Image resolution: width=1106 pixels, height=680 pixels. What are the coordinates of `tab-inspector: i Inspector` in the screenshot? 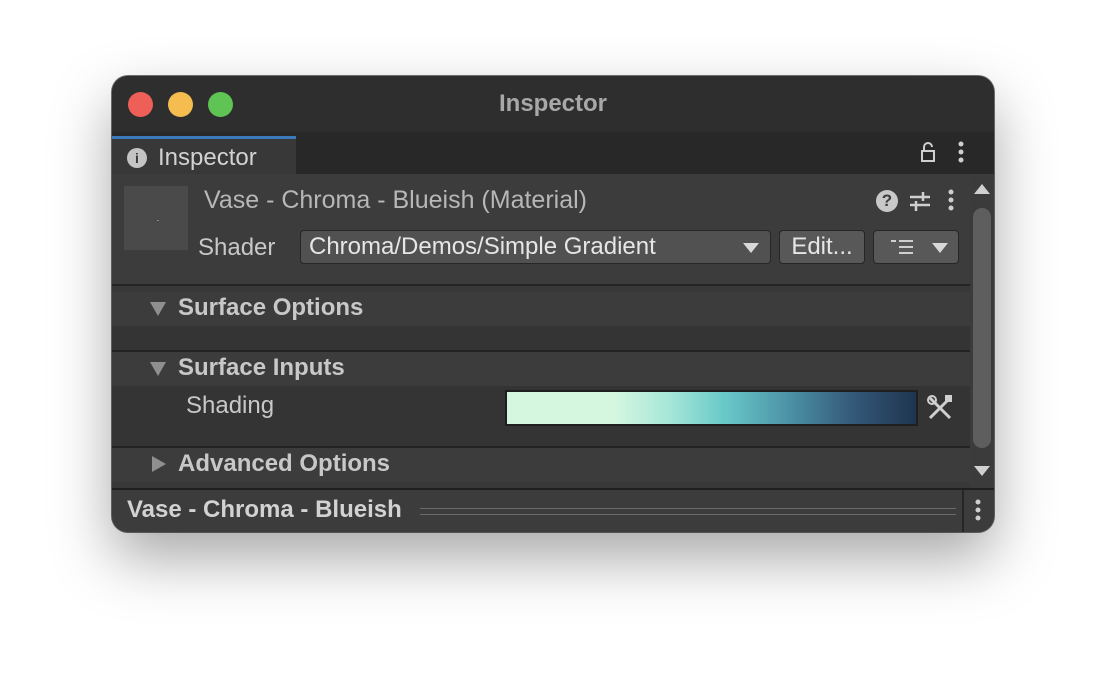 It's located at (204, 155).